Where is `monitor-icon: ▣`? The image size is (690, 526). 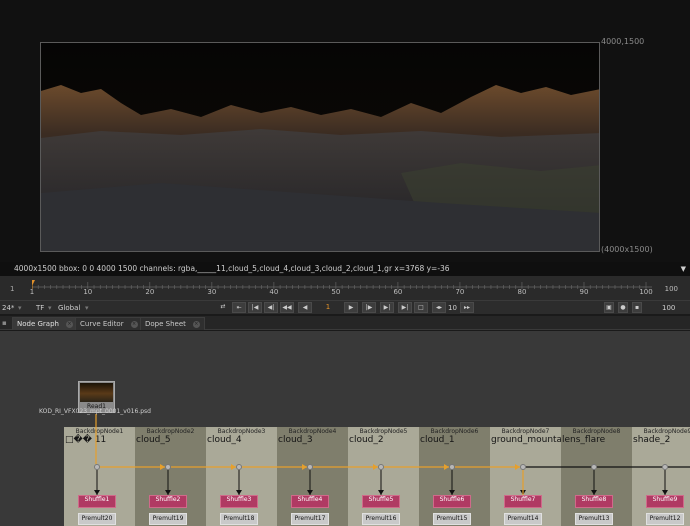
monitor-icon: ▣ is located at coordinates (609, 307).